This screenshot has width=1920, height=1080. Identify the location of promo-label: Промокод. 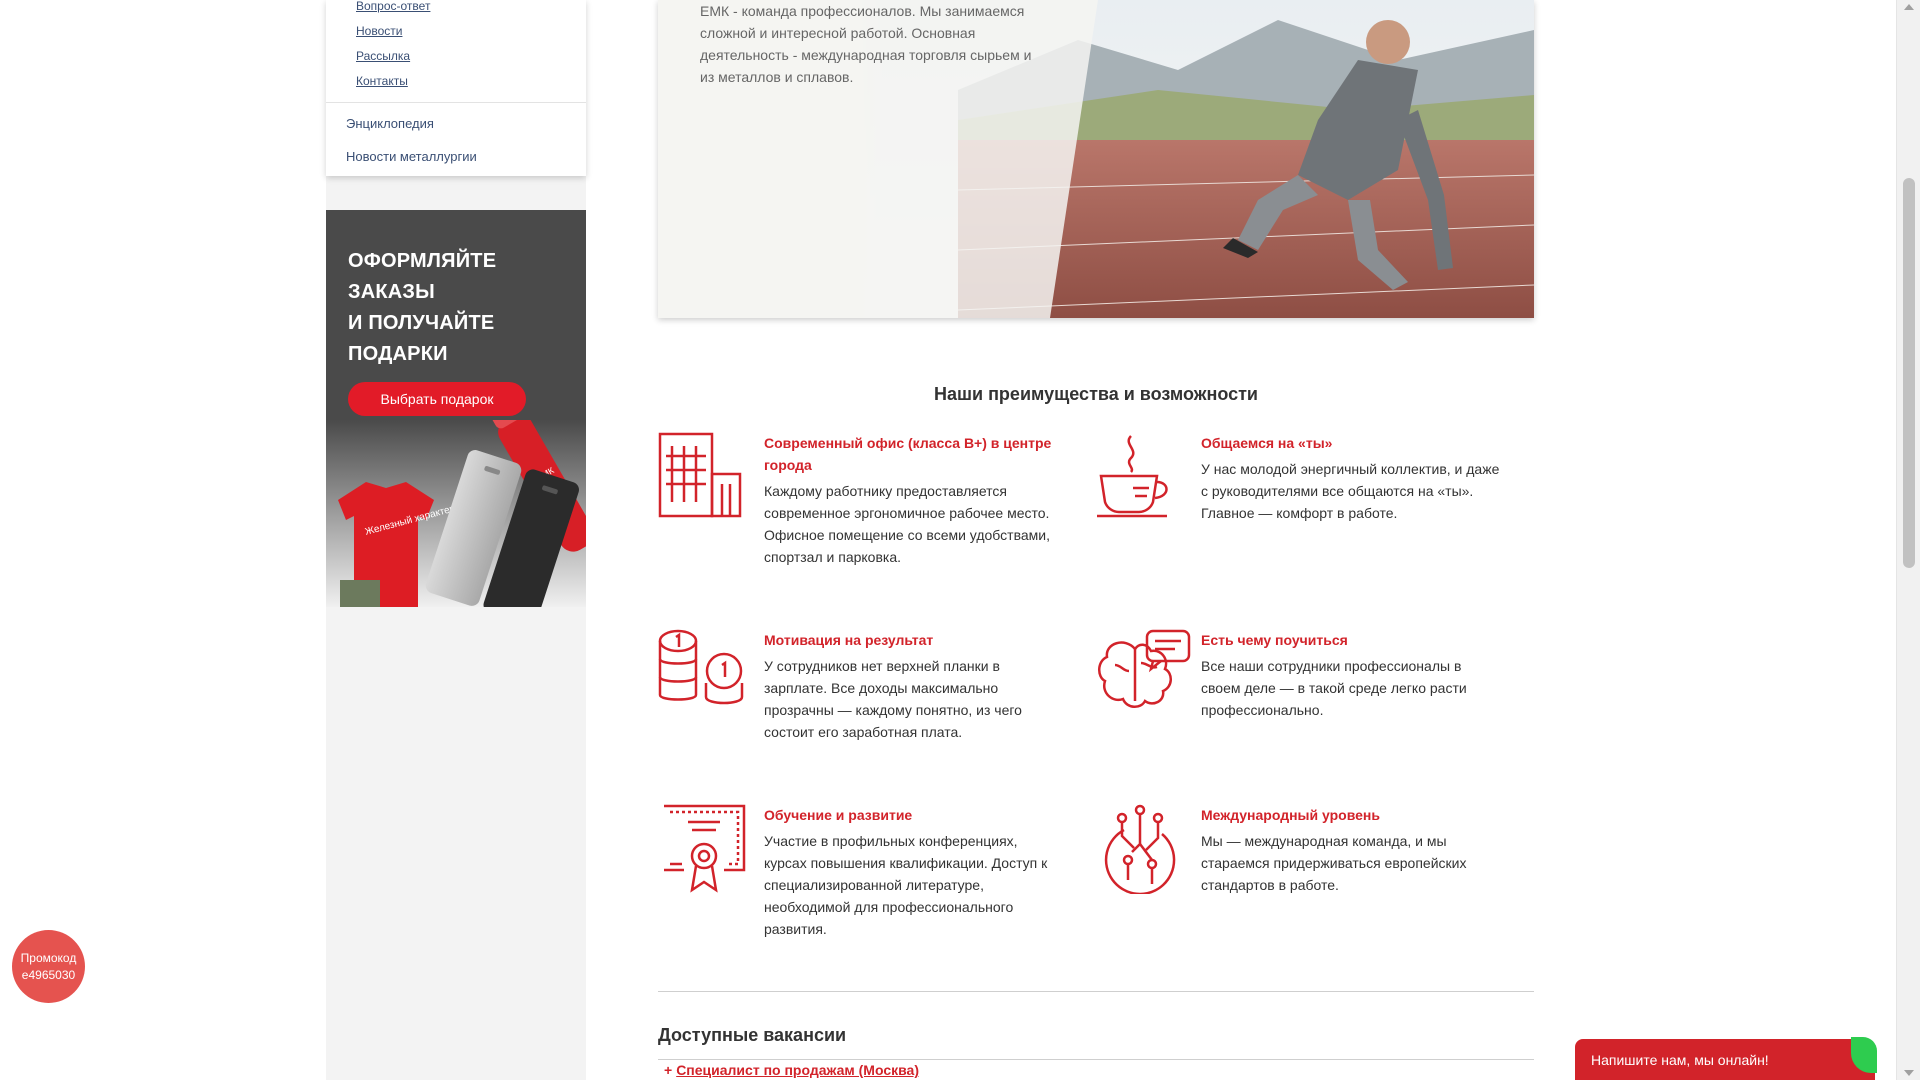
(48, 957).